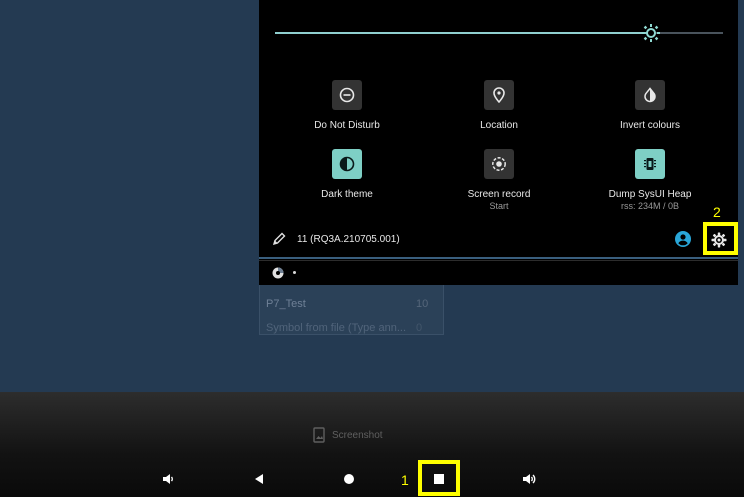 This screenshot has height=497, width=744. I want to click on tile-dump-sysui-heap: Dump SysUI Heap rss: 234M / 0B, so click(650, 180).